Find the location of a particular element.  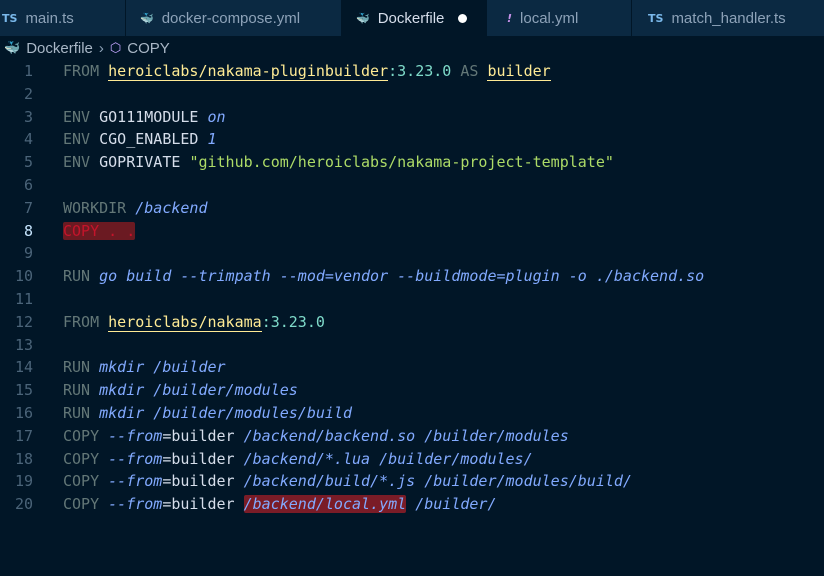

code-token: mkdir /builder/modules/build is located at coordinates (225, 412).